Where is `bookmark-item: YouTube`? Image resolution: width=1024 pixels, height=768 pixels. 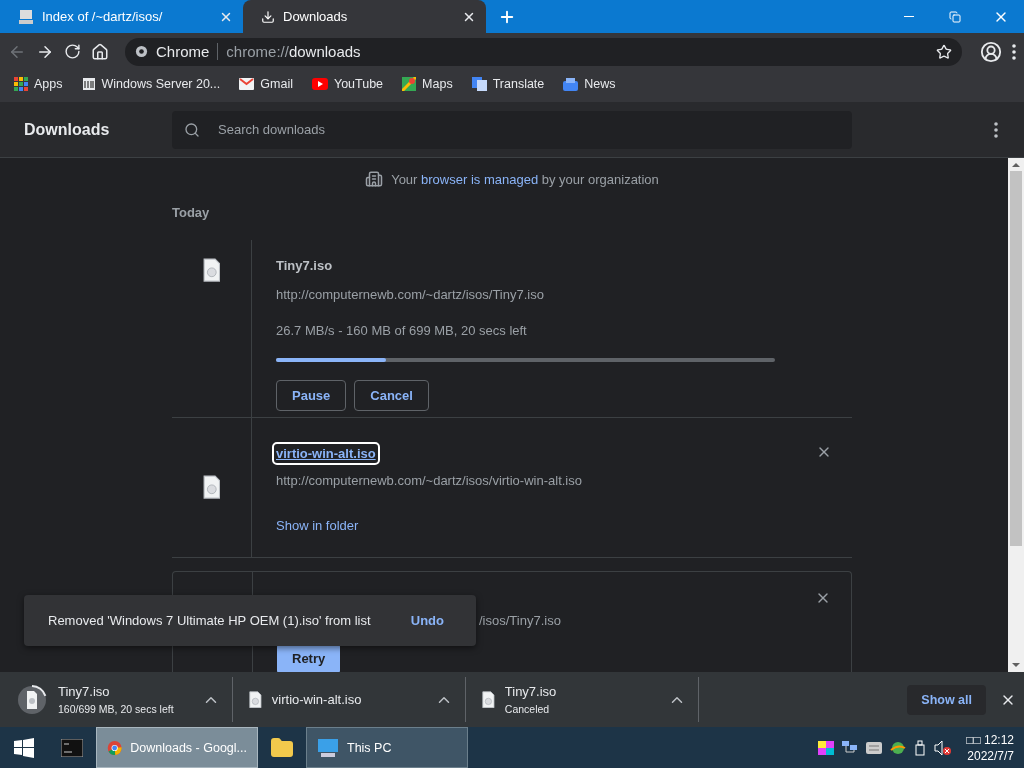 bookmark-item: YouTube is located at coordinates (347, 84).